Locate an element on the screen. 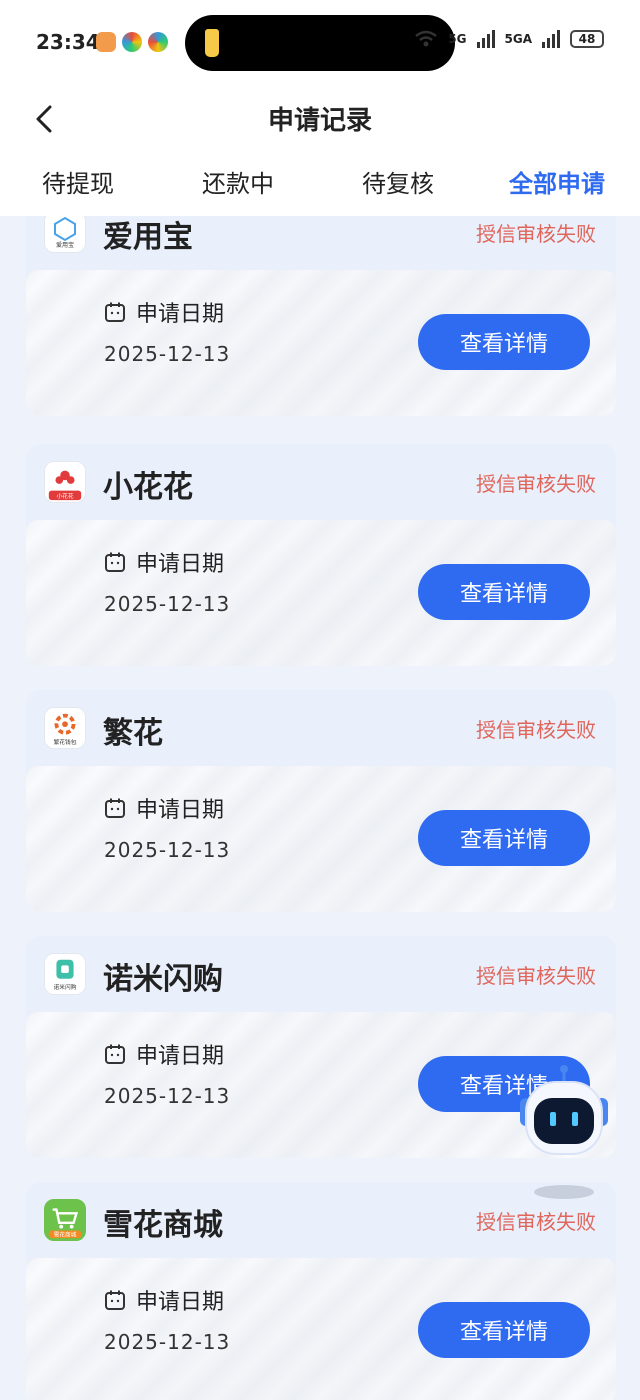 This screenshot has height=1400, width=640. robot-icon is located at coordinates (564, 1132).